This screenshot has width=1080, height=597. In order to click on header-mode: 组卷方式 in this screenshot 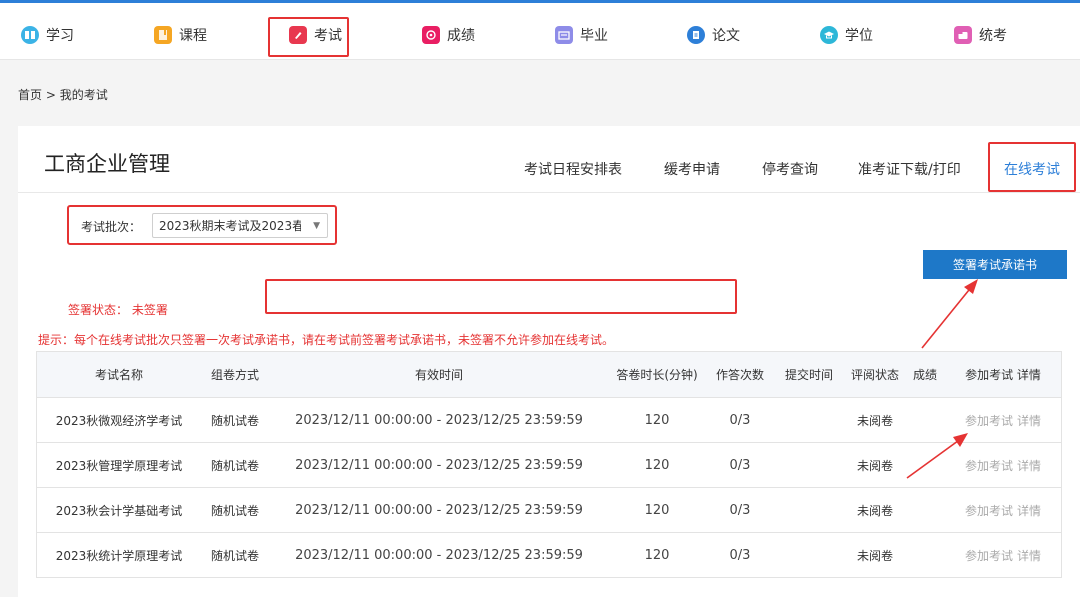, I will do `click(234, 375)`.